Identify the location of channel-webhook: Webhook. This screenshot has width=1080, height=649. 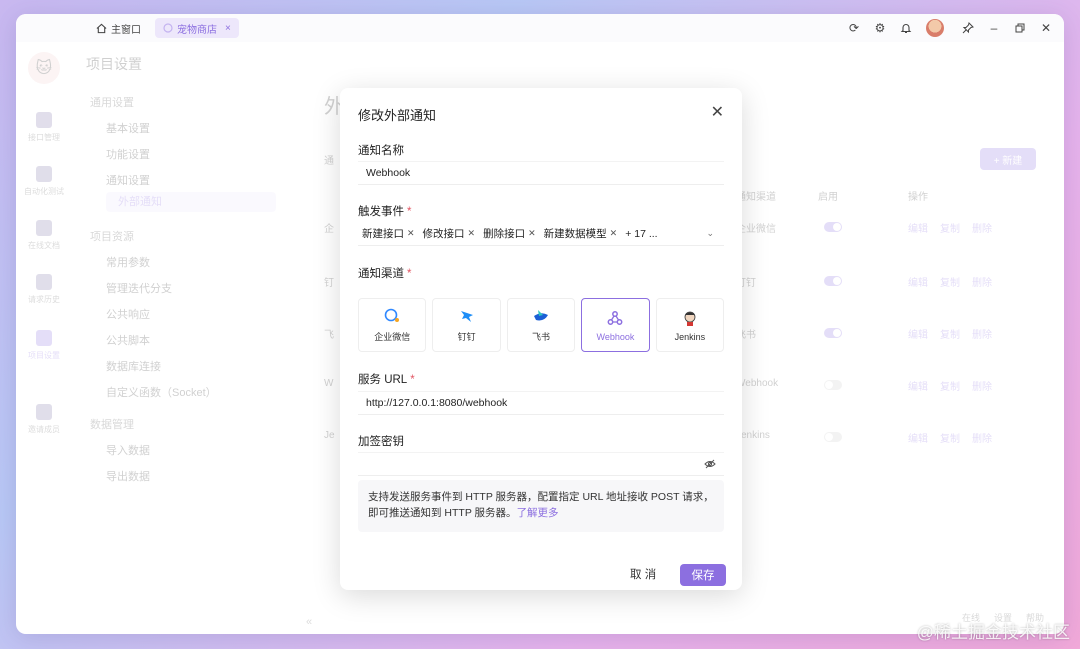
(615, 325).